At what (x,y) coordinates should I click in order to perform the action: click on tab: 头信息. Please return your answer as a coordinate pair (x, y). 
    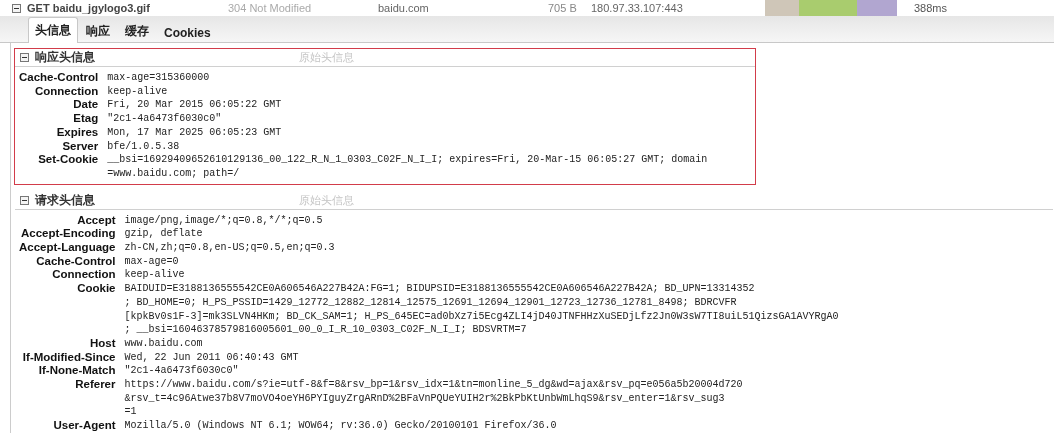
    Looking at the image, I should click on (53, 30).